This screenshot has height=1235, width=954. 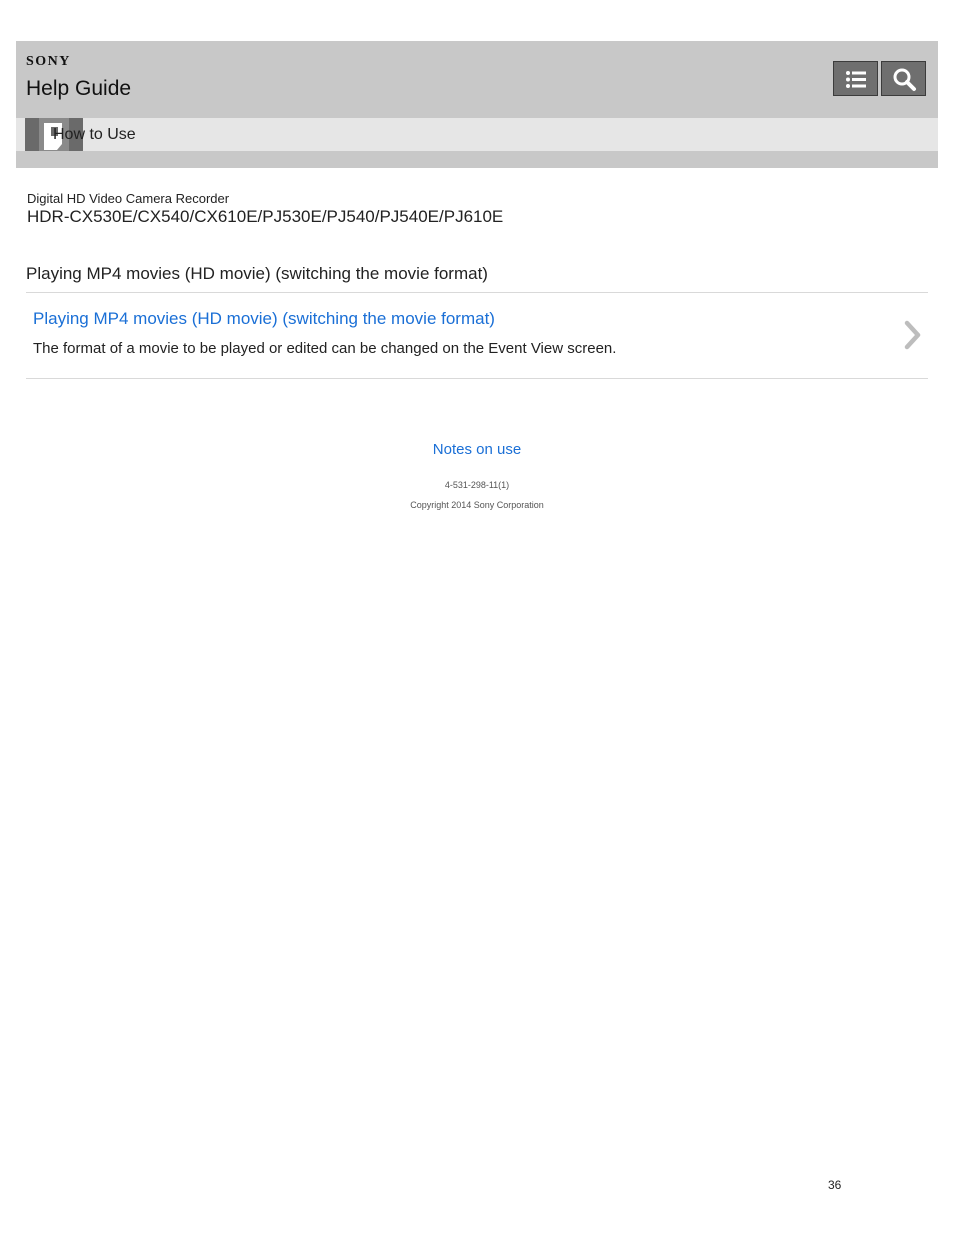 What do you see at coordinates (477, 505) in the screenshot?
I see `copyright-notice: Copyright 2014 Sony Corporation` at bounding box center [477, 505].